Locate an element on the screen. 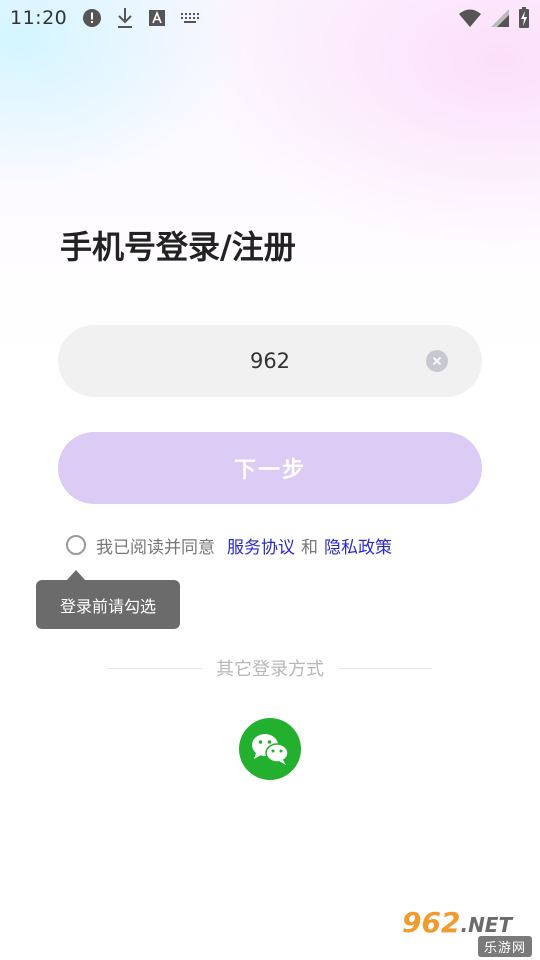 This screenshot has height=960, width=540. wechat-icon is located at coordinates (270, 749).